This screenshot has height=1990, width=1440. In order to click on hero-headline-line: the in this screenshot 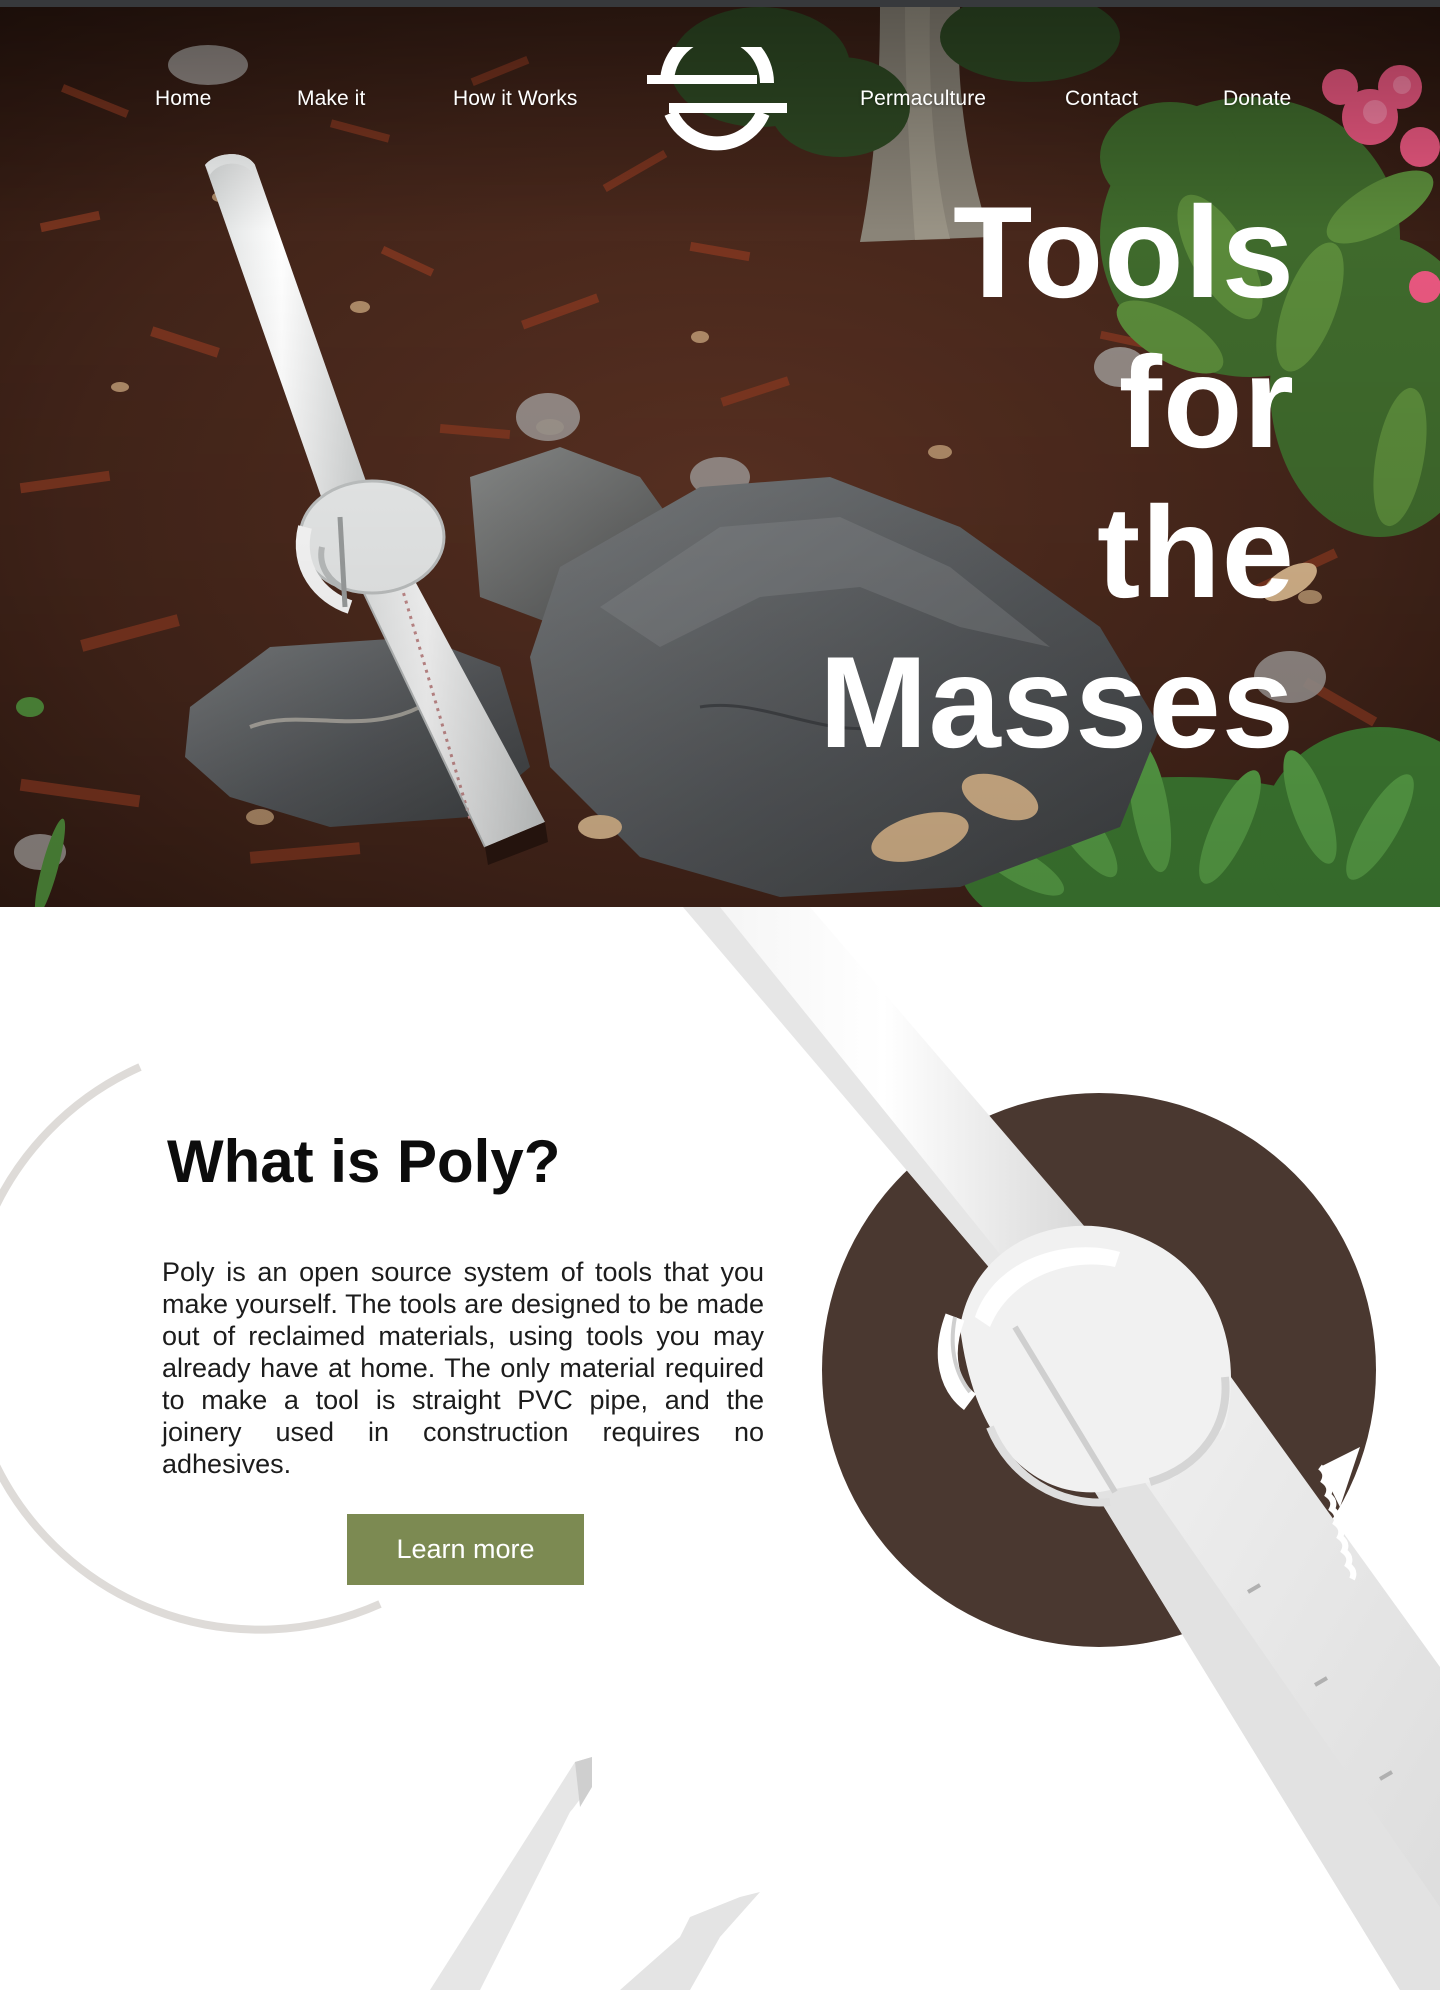, I will do `click(1196, 552)`.